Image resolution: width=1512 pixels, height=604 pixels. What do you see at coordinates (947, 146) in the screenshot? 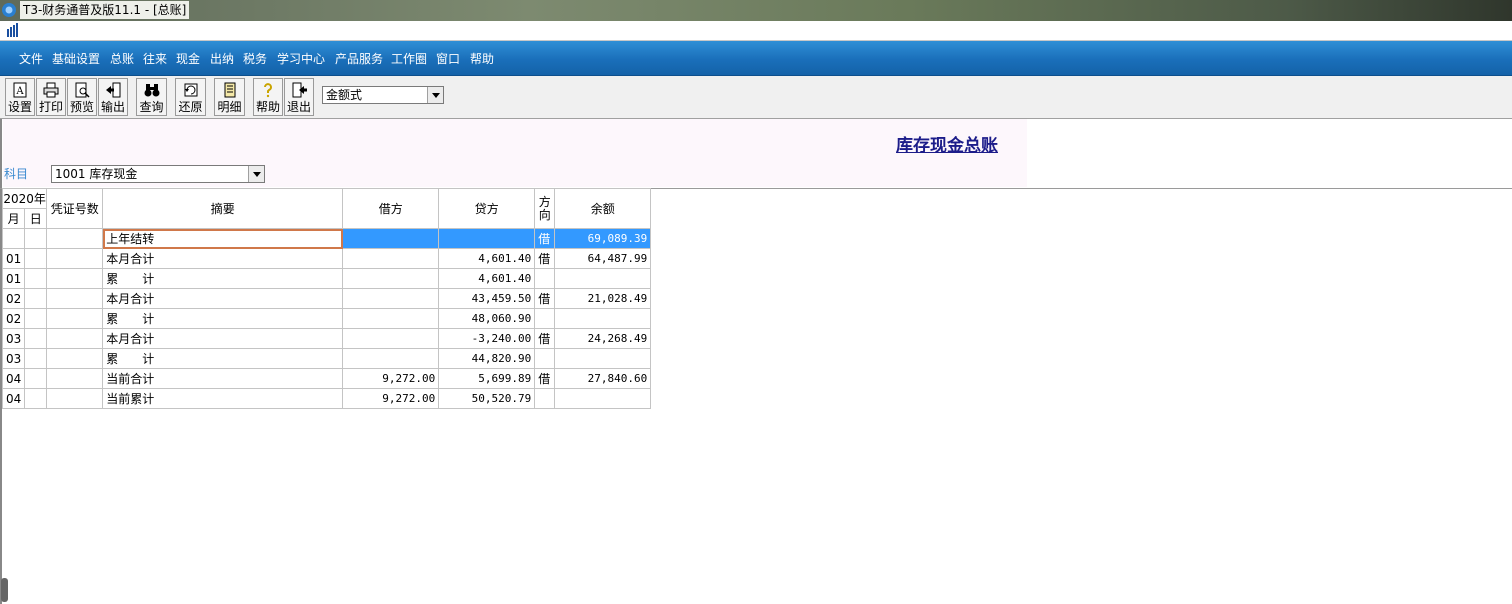
I see `report-title: 库存现金总账` at bounding box center [947, 146].